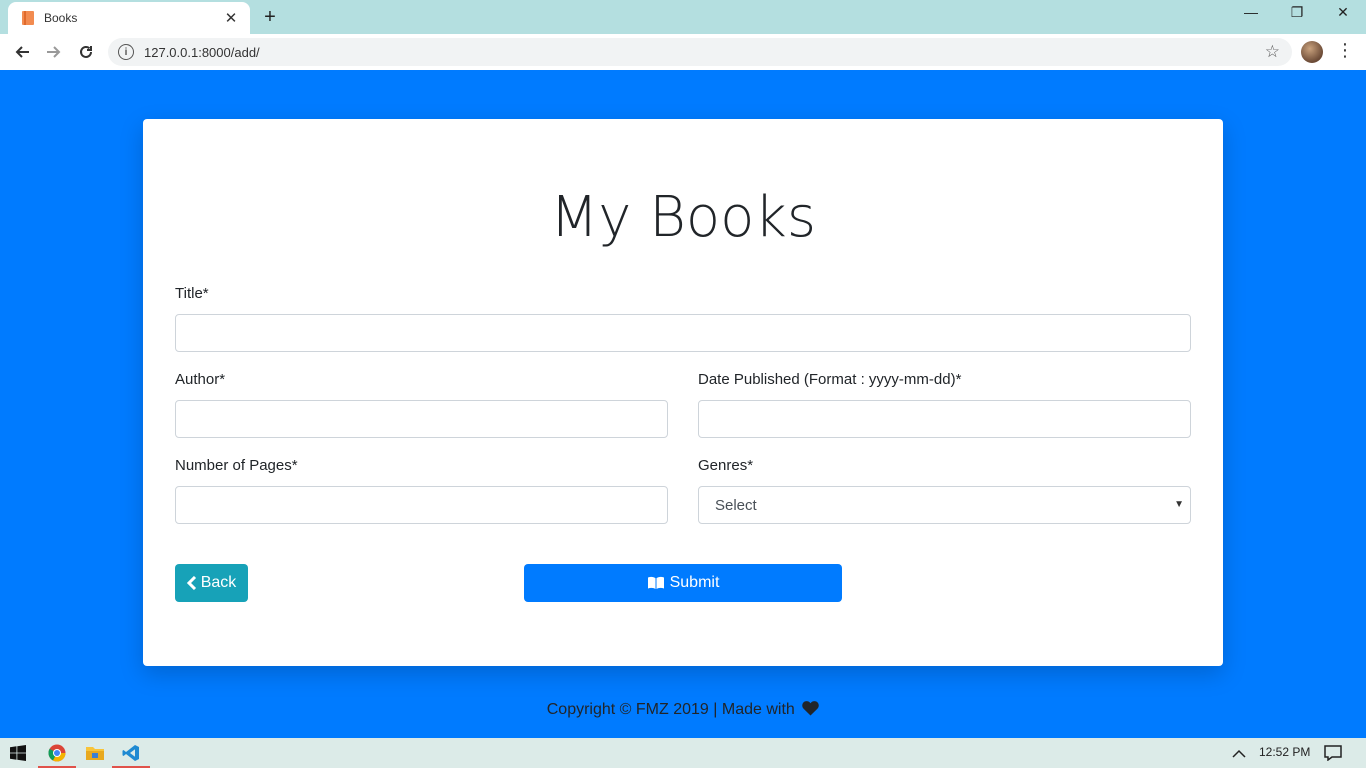  I want to click on window-close-button: ✕, so click(1343, 12).